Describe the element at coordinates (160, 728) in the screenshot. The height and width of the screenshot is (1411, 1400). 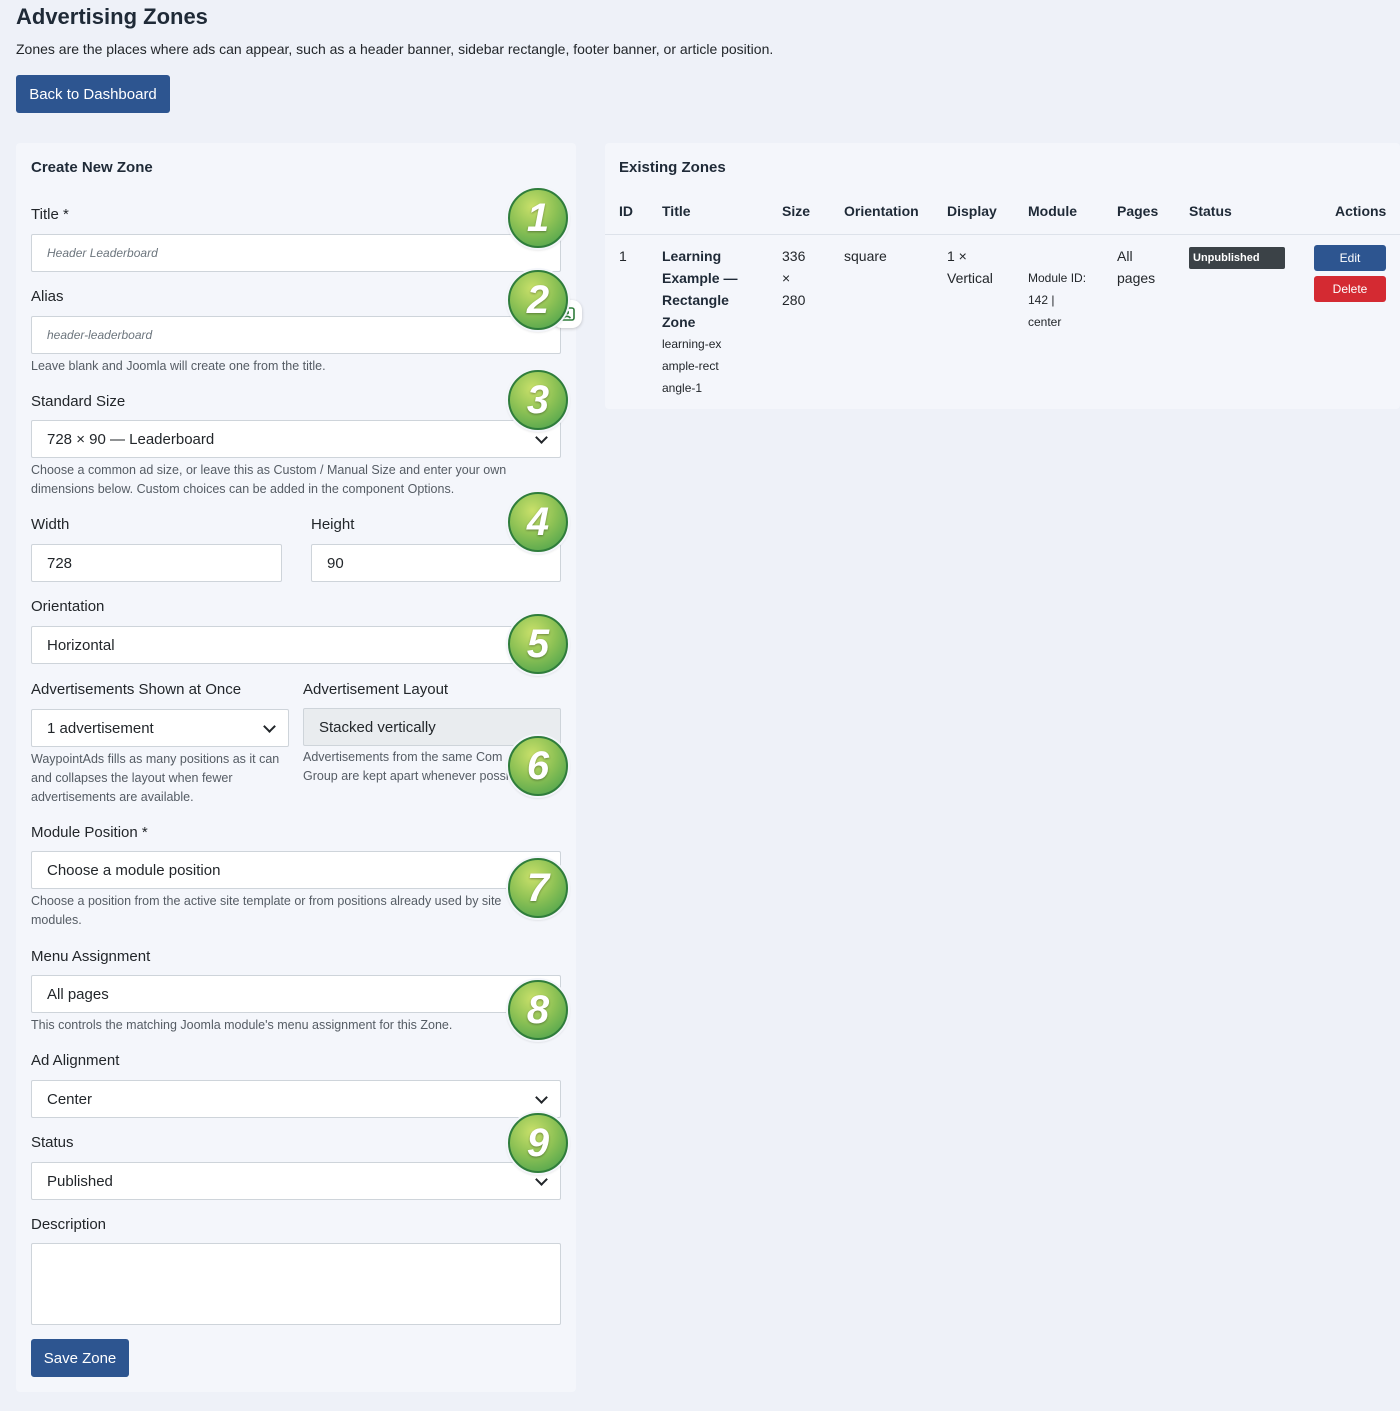
I see `ads-shown-select: 1 advertisement` at that location.